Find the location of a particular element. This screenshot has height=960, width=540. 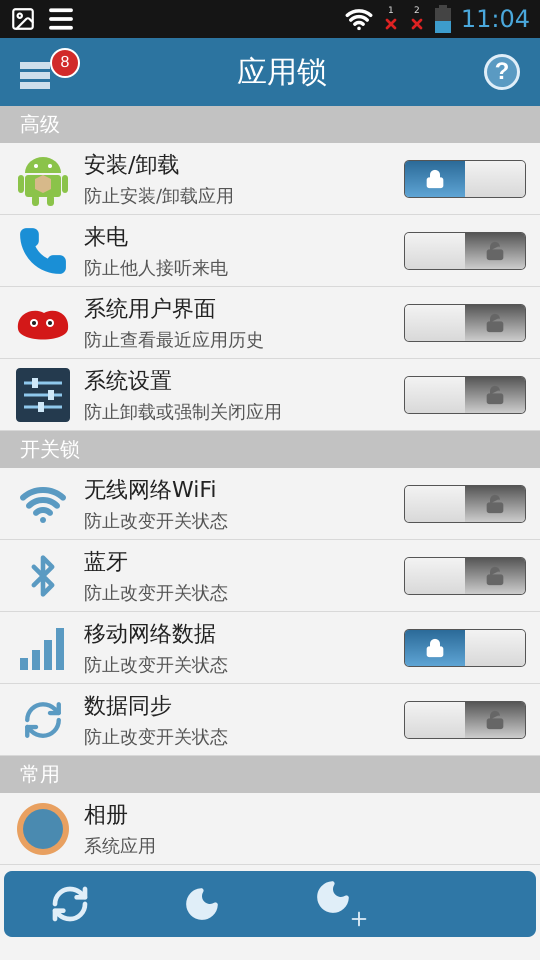

list-row: 安装/卸载 防止安装/卸载应用 is located at coordinates (270, 179).